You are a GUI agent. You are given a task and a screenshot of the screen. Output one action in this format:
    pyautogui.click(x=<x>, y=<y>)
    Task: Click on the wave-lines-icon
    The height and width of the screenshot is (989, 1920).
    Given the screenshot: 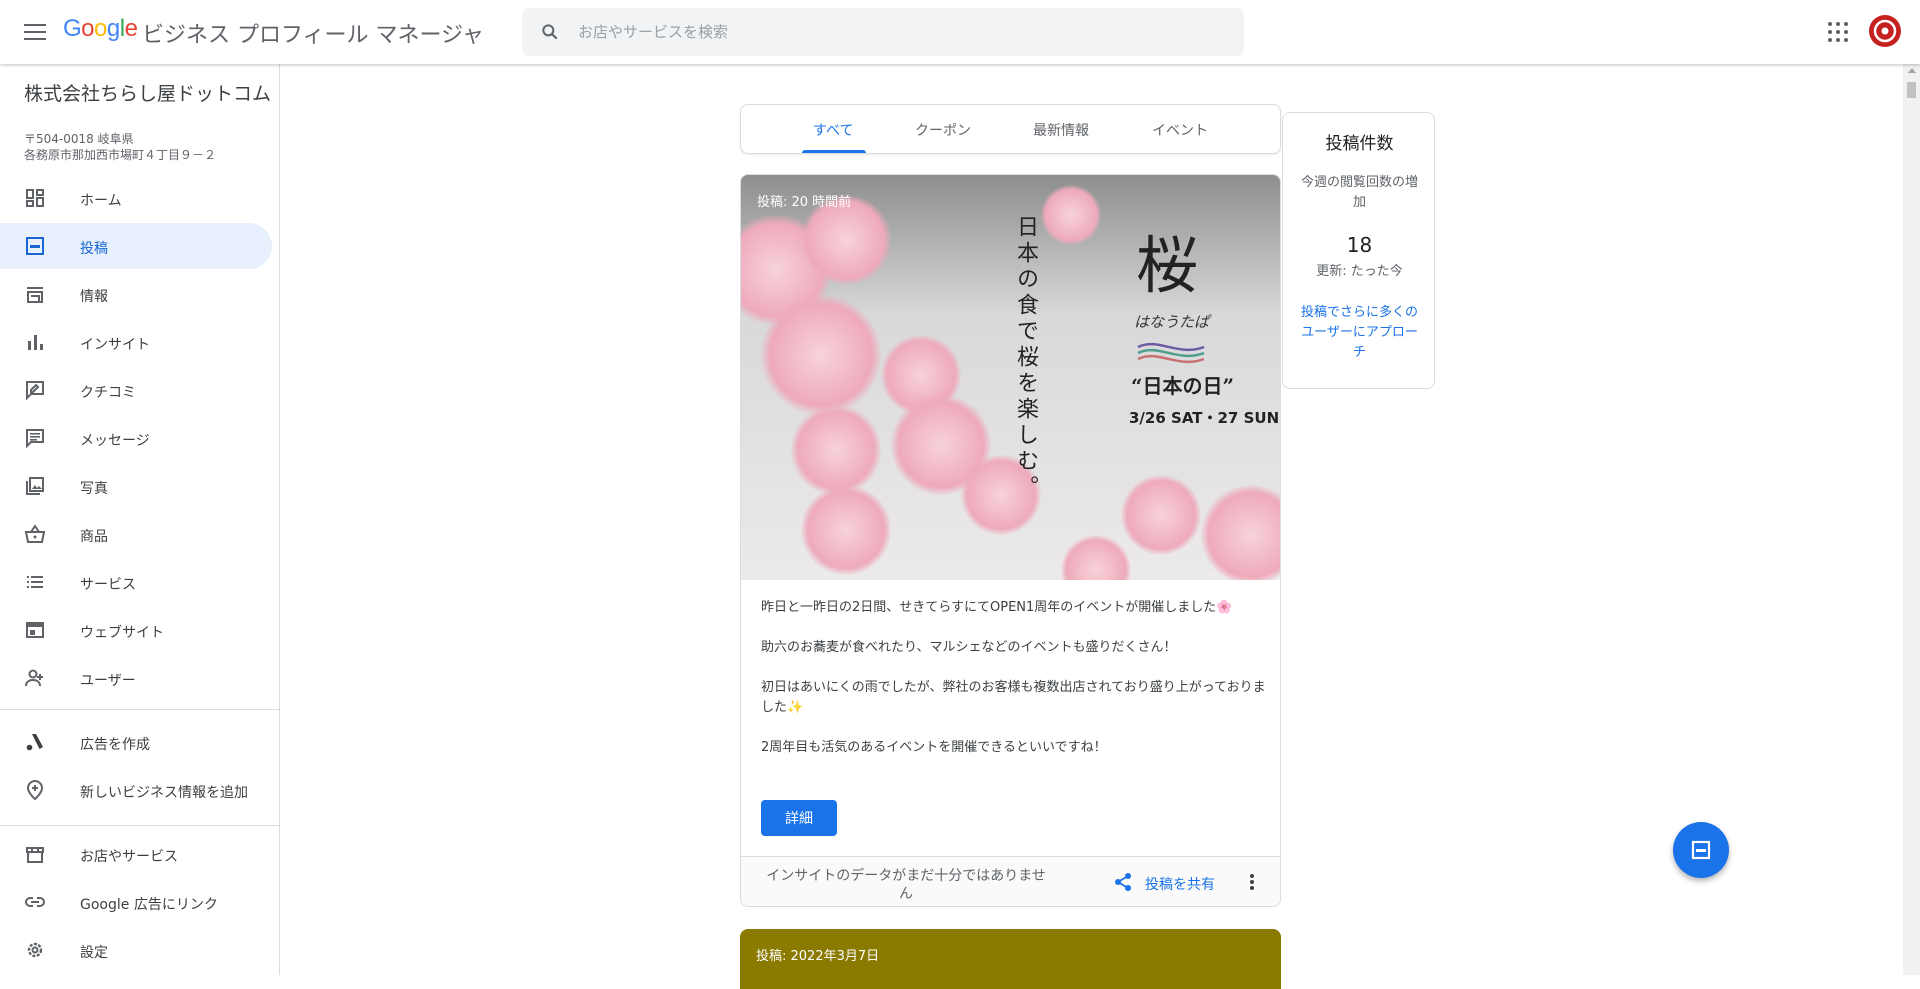 What is the action you would take?
    pyautogui.click(x=1171, y=353)
    